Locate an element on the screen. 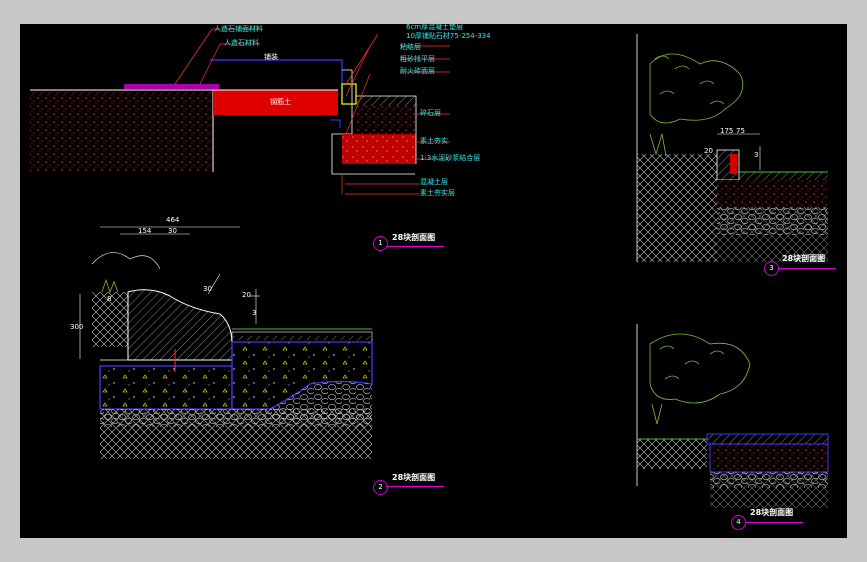 This screenshot has width=867, height=562. callout-7: 耐火砖面层 is located at coordinates (417, 71).